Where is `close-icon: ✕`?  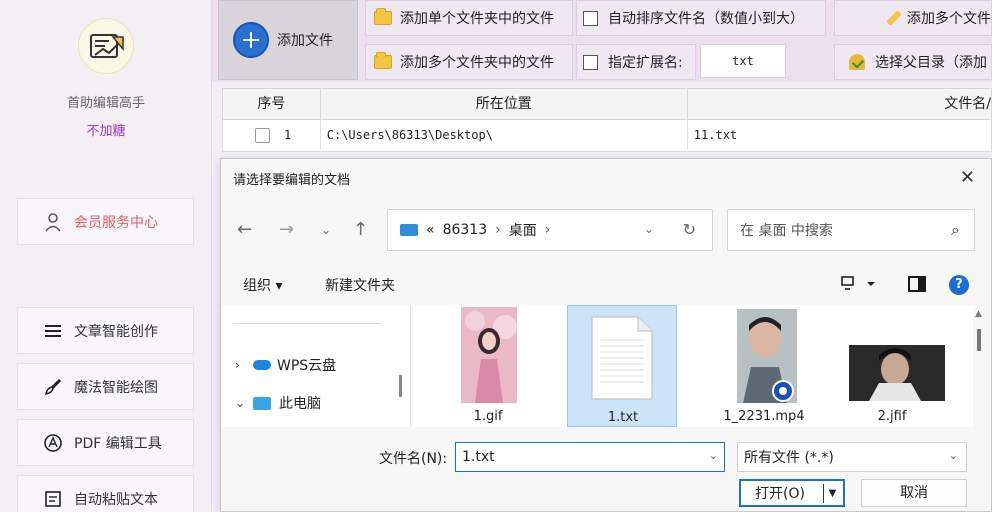 close-icon: ✕ is located at coordinates (967, 177).